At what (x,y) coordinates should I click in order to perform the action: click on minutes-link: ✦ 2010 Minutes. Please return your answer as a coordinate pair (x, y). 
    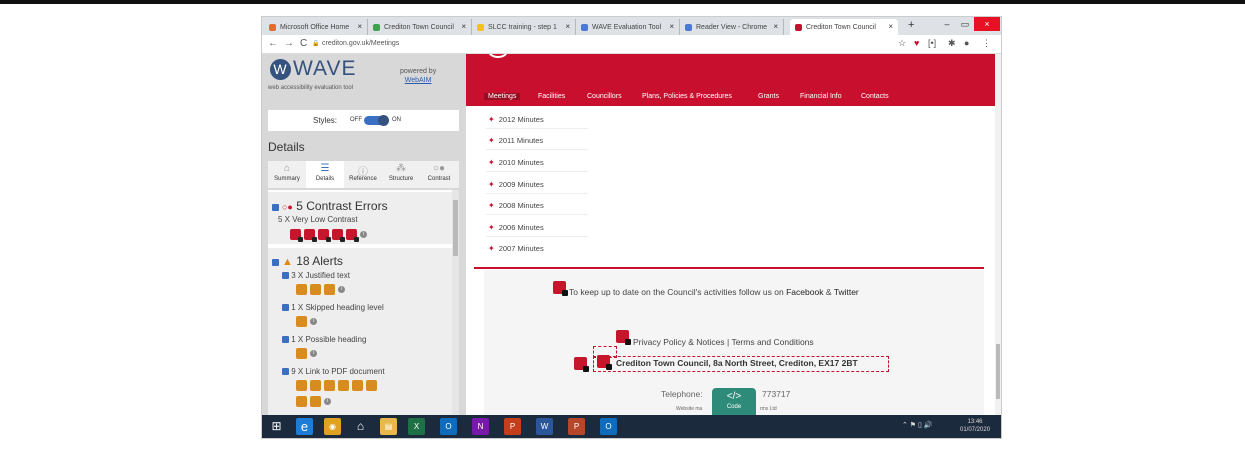
    Looking at the image, I should click on (516, 162).